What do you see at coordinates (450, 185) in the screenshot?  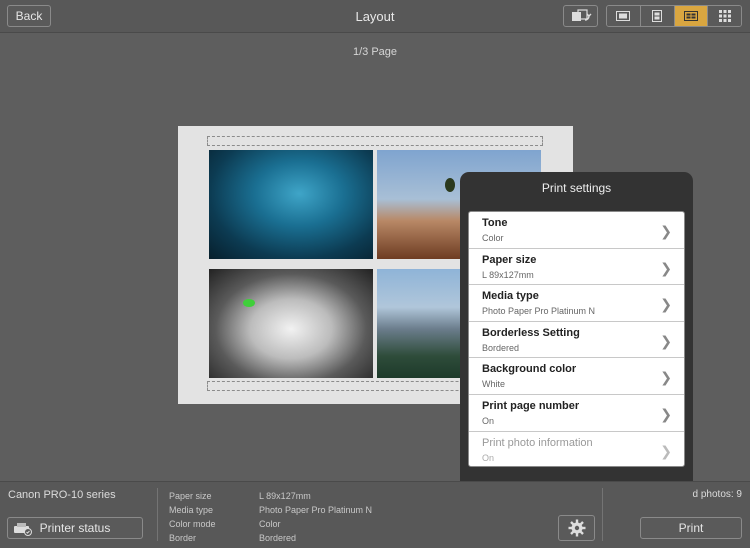 I see `rider-shape` at bounding box center [450, 185].